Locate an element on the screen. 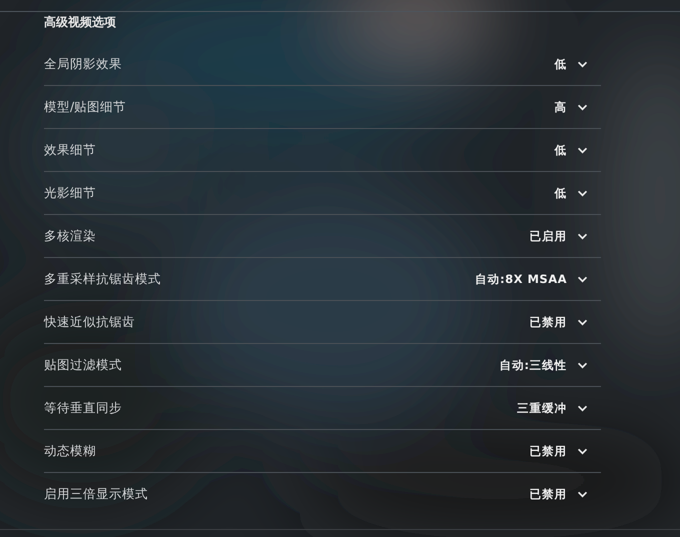 The image size is (680, 537). dropdown: 高 is located at coordinates (571, 107).